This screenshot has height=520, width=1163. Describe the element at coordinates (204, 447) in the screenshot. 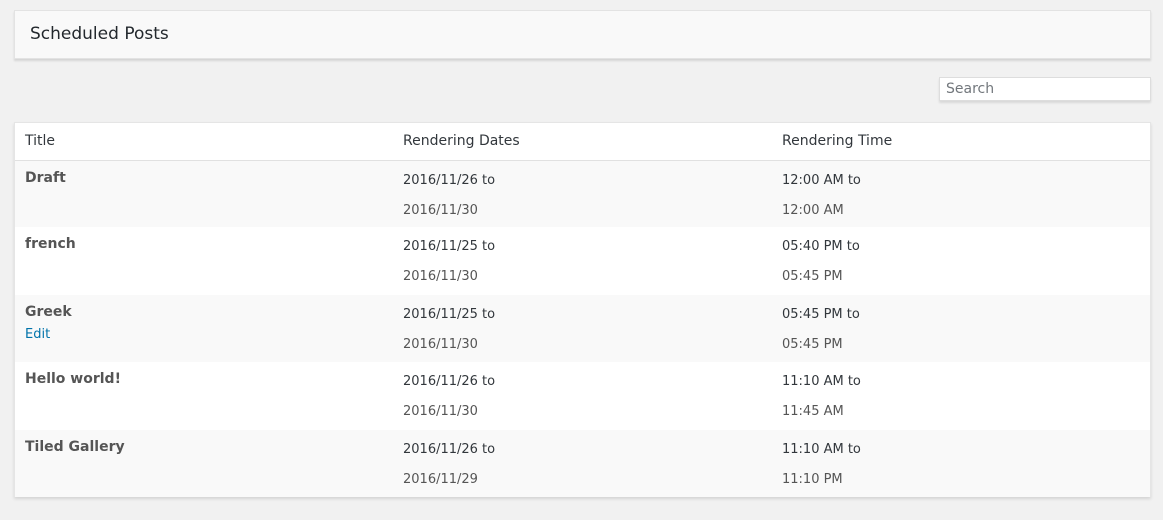

I see `post-title: Tiled Gallery` at that location.